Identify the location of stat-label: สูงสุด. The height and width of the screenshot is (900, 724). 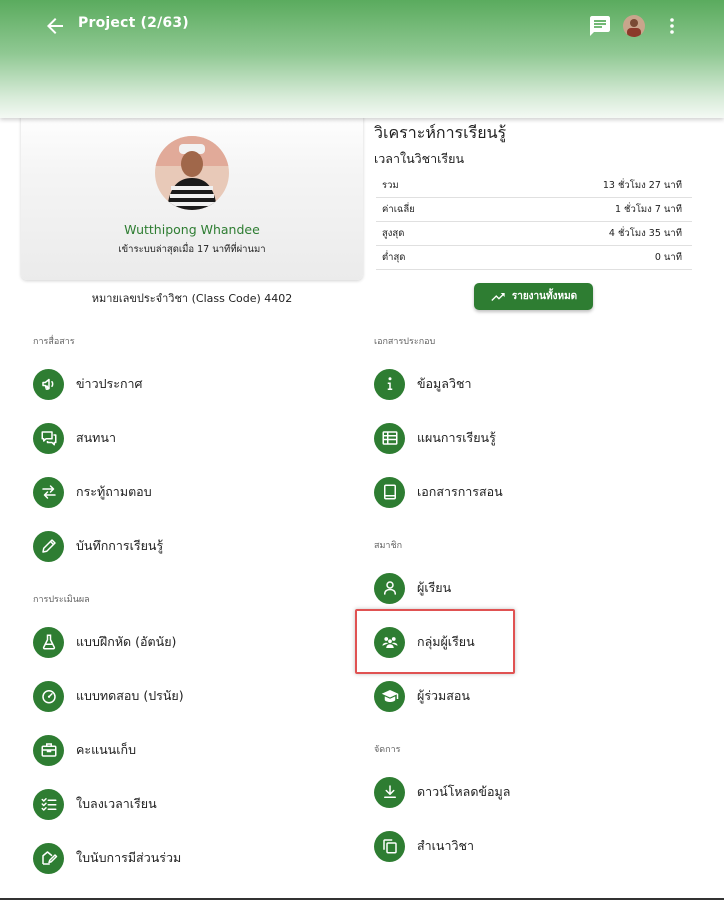
(393, 233).